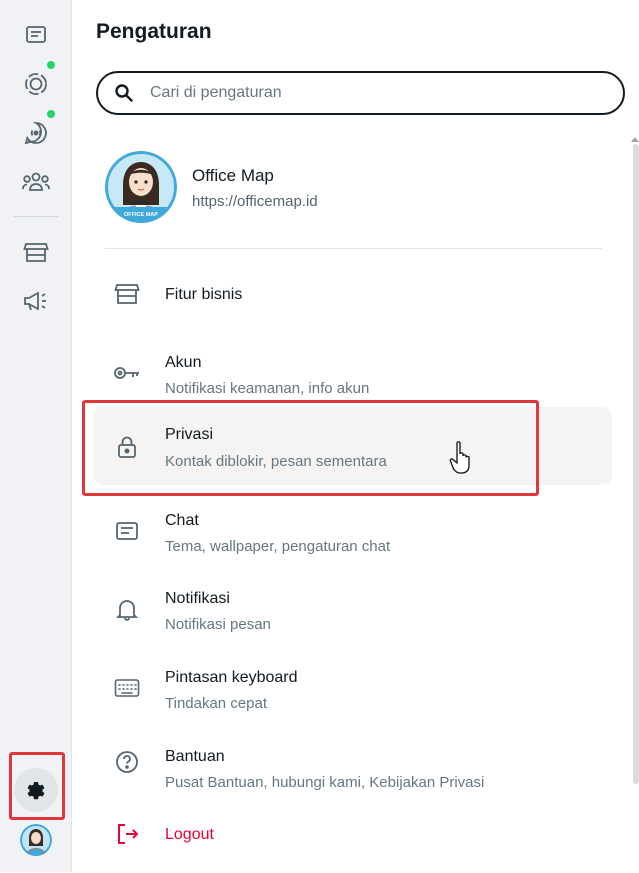  I want to click on status-icon, so click(36, 84).